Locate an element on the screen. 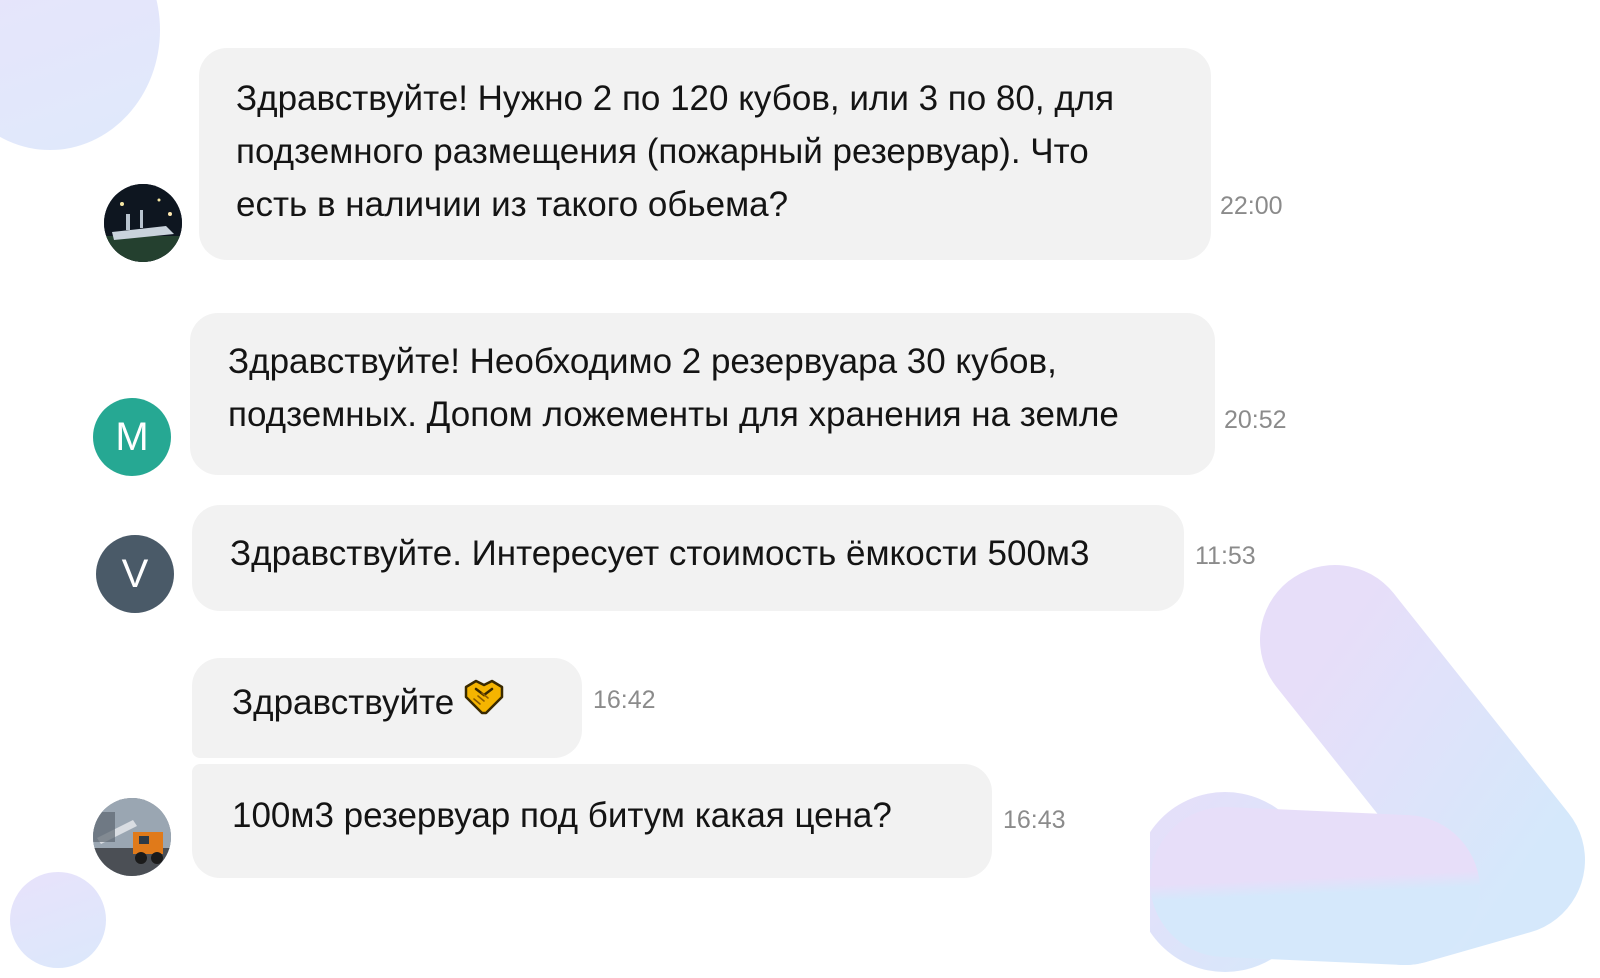 The height and width of the screenshot is (978, 1600). message-bubble: Здравствуйте is located at coordinates (387, 708).